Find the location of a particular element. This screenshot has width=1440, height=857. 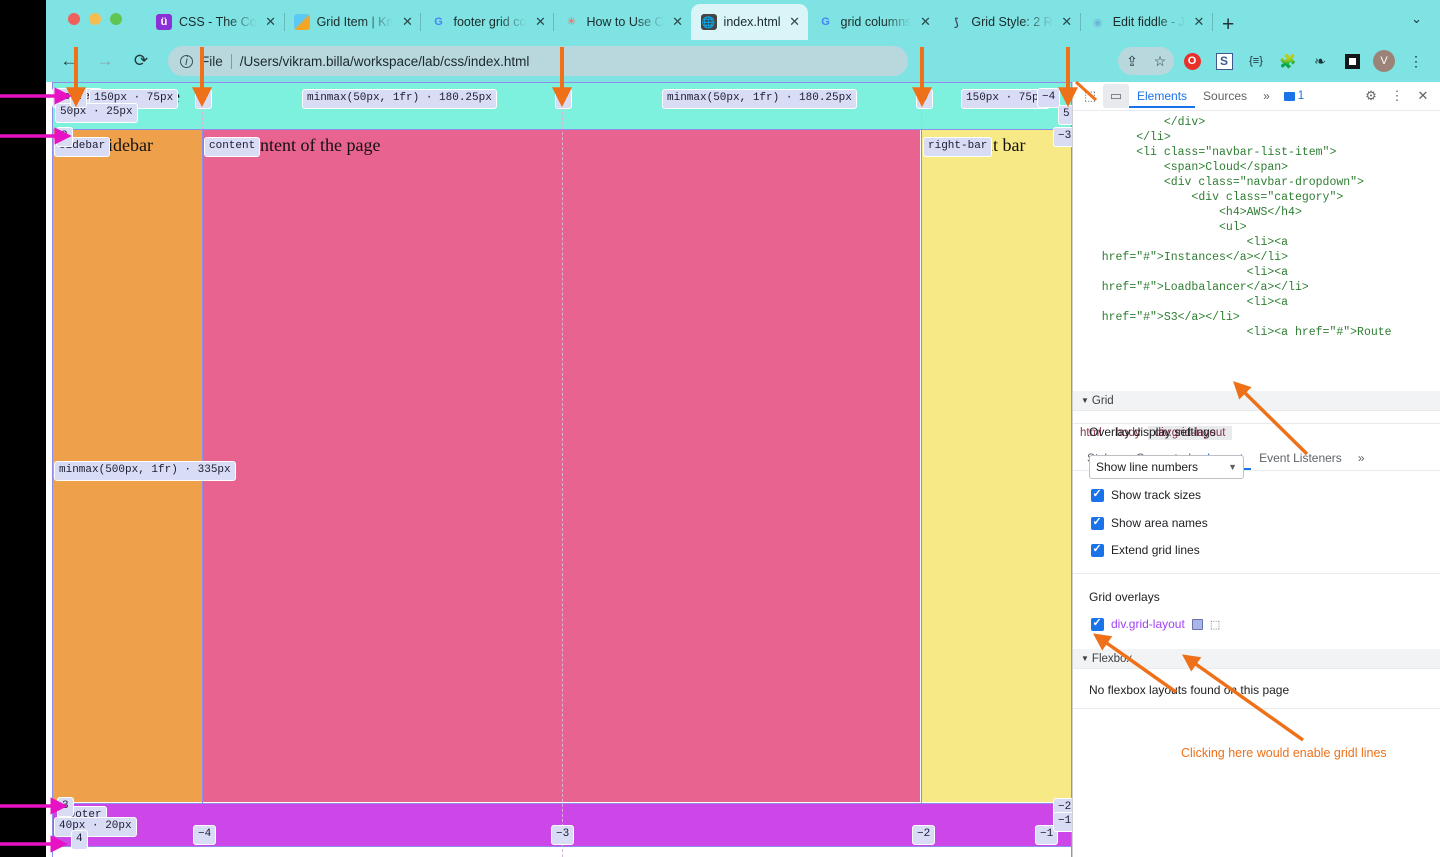

color-swatch-icon is located at coordinates (1197, 624).